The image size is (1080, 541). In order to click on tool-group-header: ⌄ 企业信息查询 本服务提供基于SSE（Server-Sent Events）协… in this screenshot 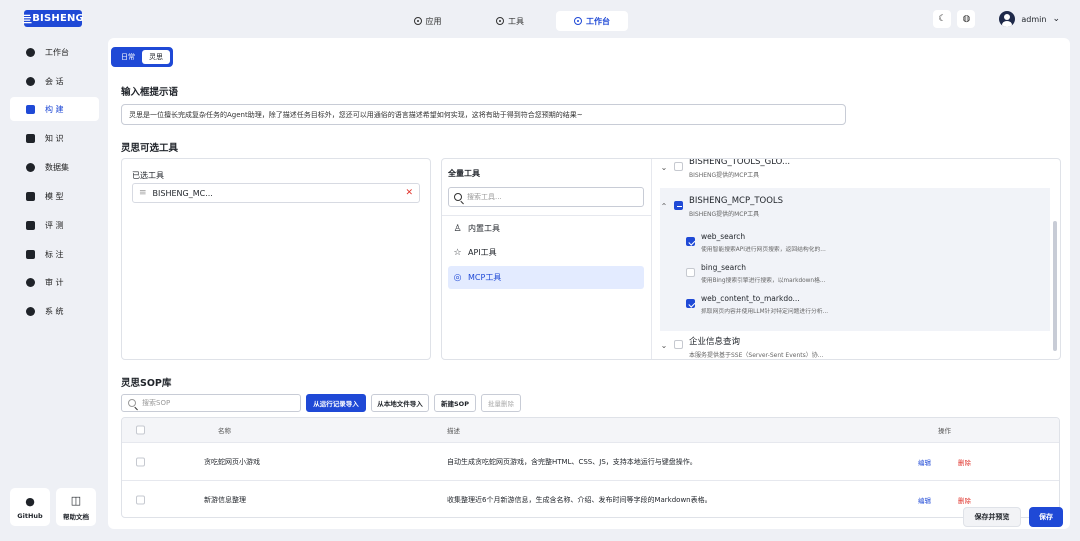, I will do `click(742, 347)`.